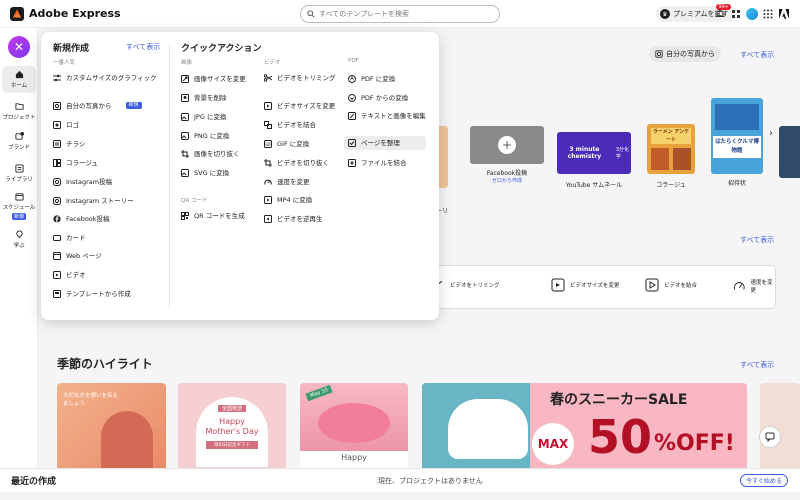  What do you see at coordinates (19, 239) in the screenshot?
I see `rail-item-learn: 学ぶ` at bounding box center [19, 239].